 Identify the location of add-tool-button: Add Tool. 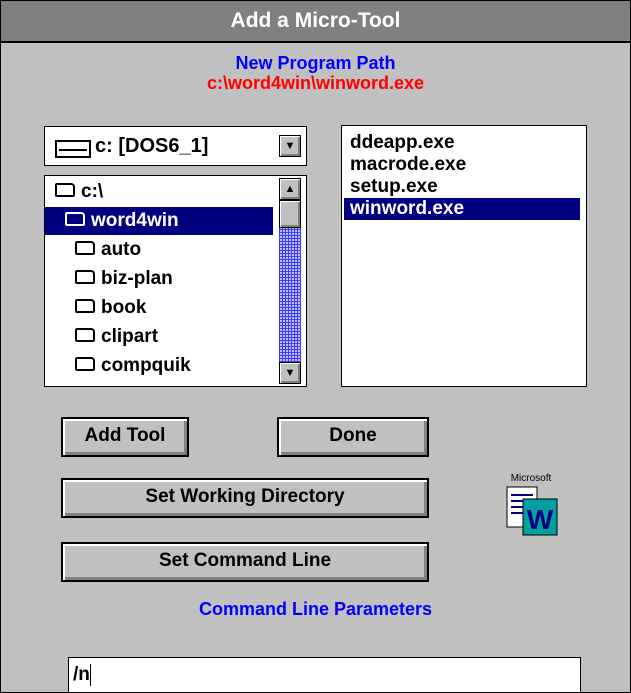
(125, 437).